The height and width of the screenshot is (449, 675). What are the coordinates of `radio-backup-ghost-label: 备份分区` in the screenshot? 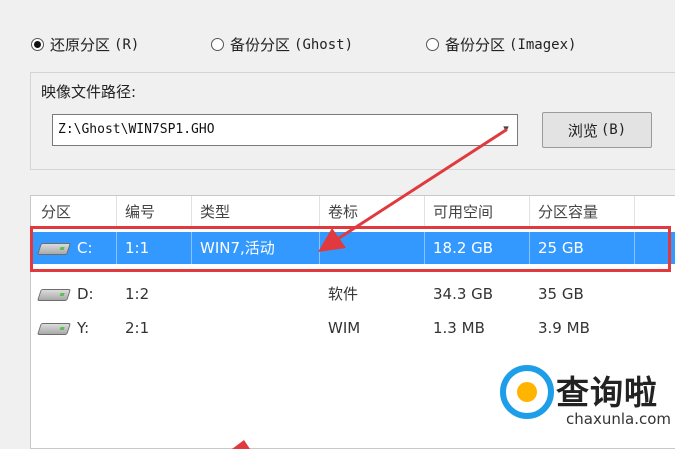 It's located at (260, 45).